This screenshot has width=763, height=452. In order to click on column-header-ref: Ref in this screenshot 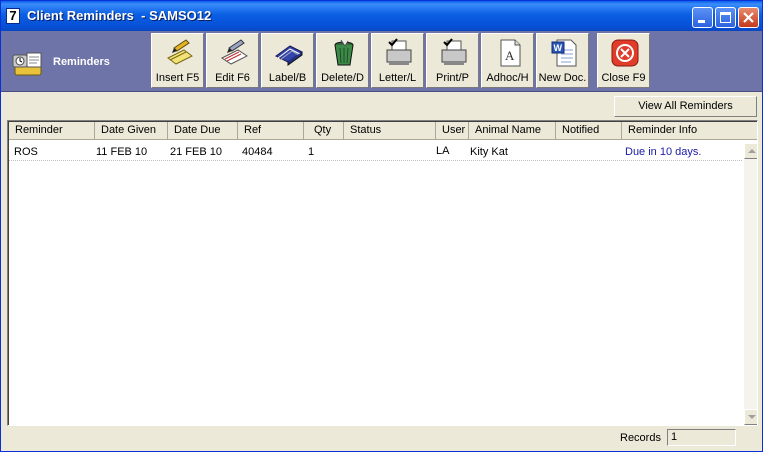, I will do `click(271, 131)`.